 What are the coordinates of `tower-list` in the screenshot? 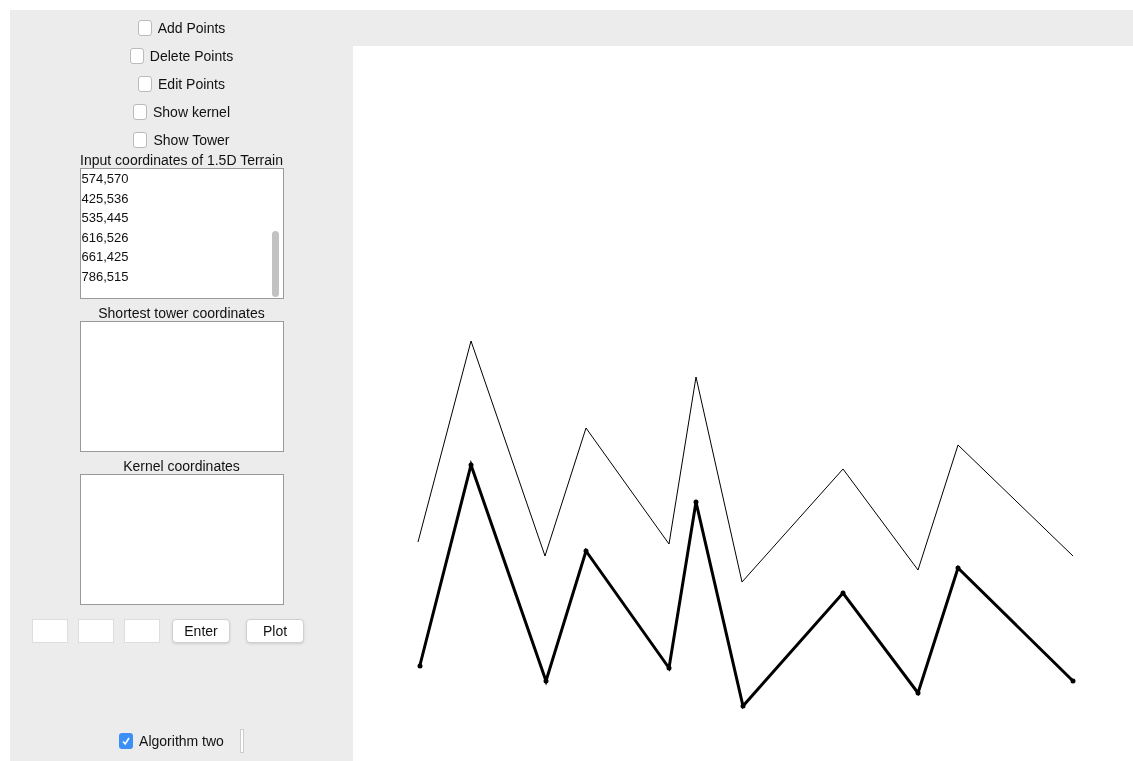 It's located at (181, 386).